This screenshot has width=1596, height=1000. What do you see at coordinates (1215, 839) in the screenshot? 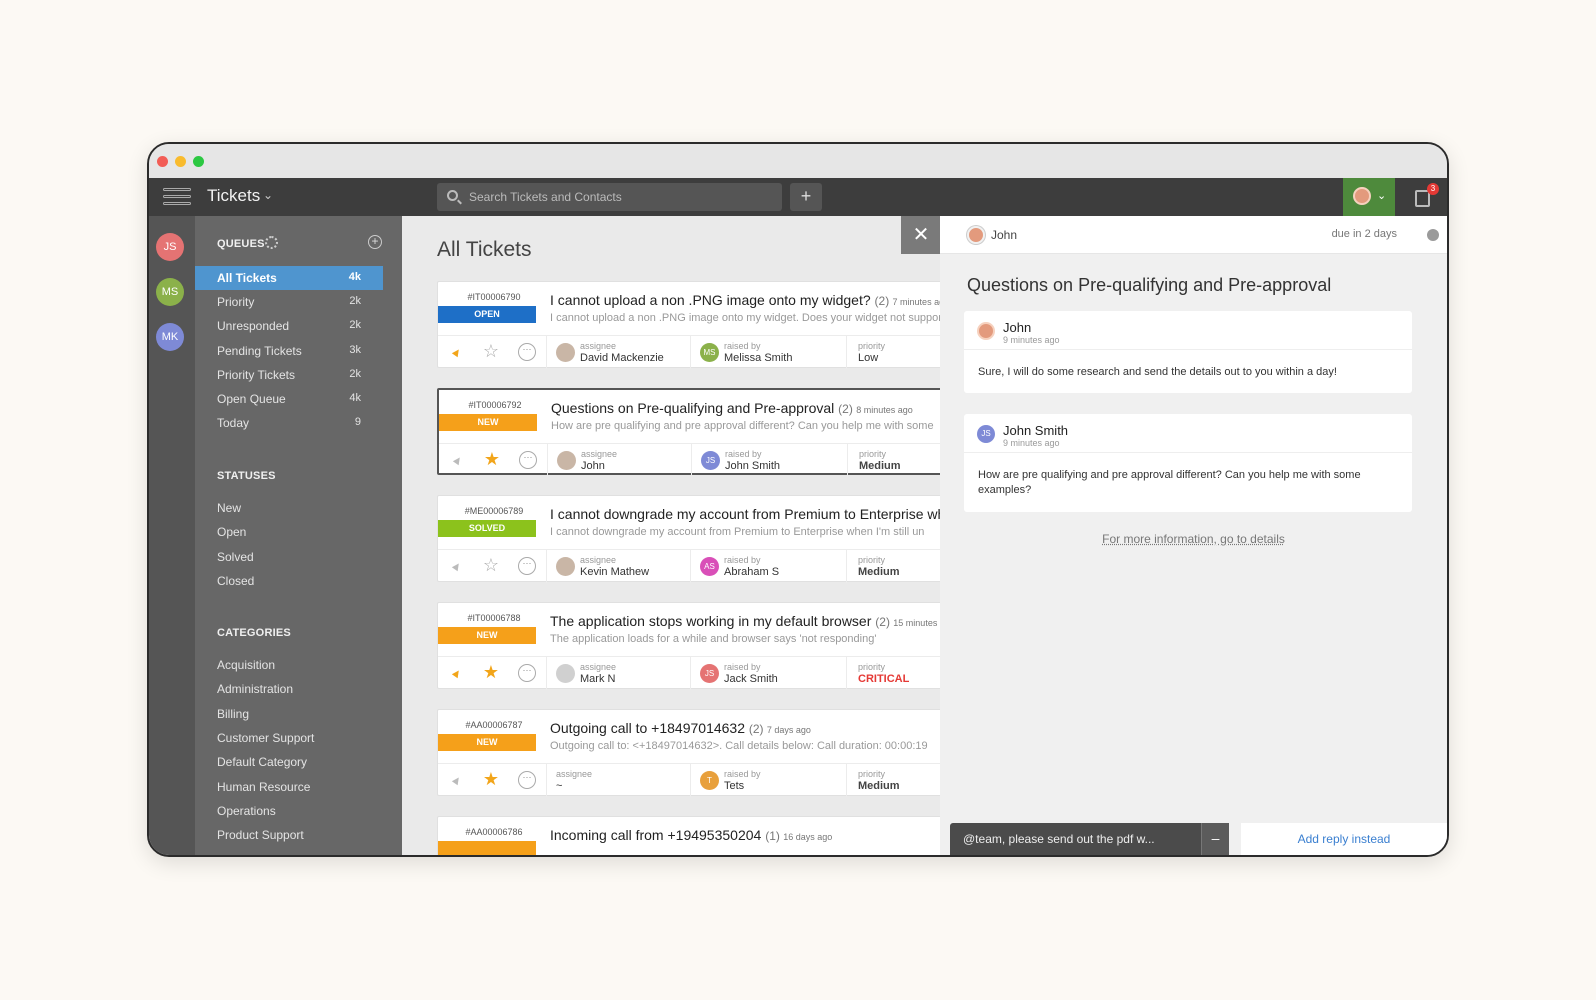
I see `minimize-reply-button: –` at bounding box center [1215, 839].